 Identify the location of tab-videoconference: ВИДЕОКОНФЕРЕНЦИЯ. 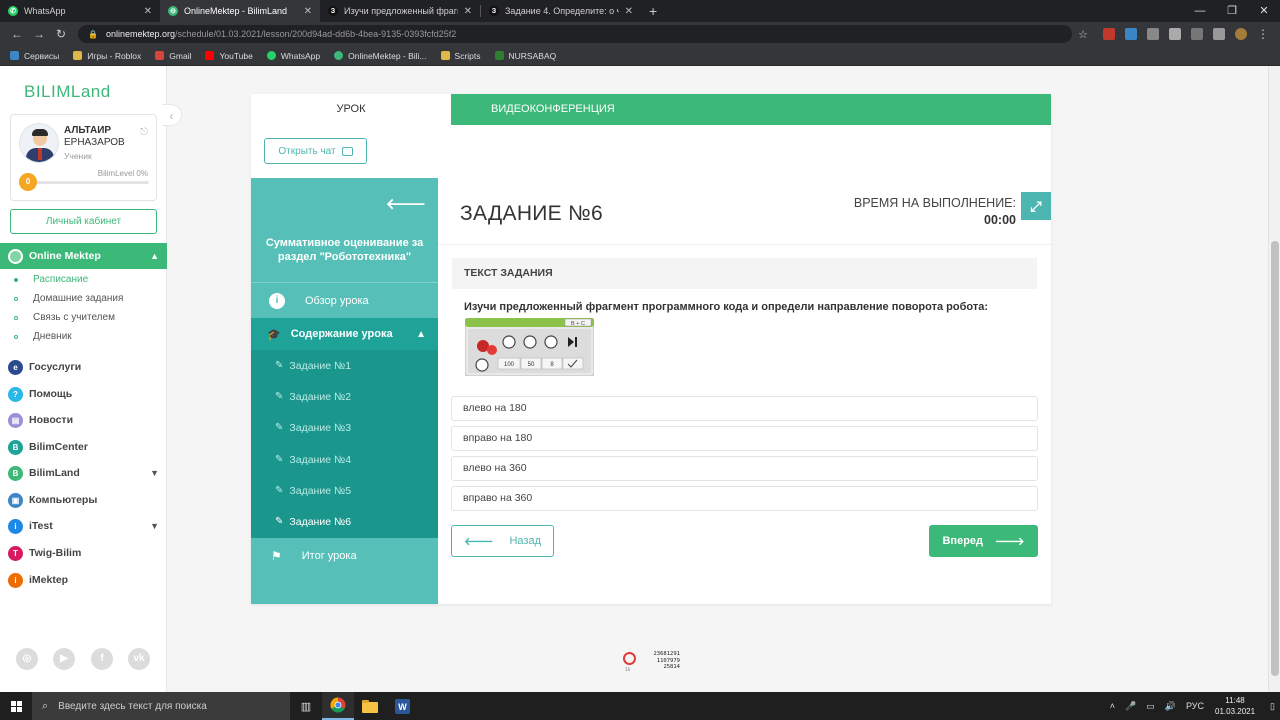
(751, 109).